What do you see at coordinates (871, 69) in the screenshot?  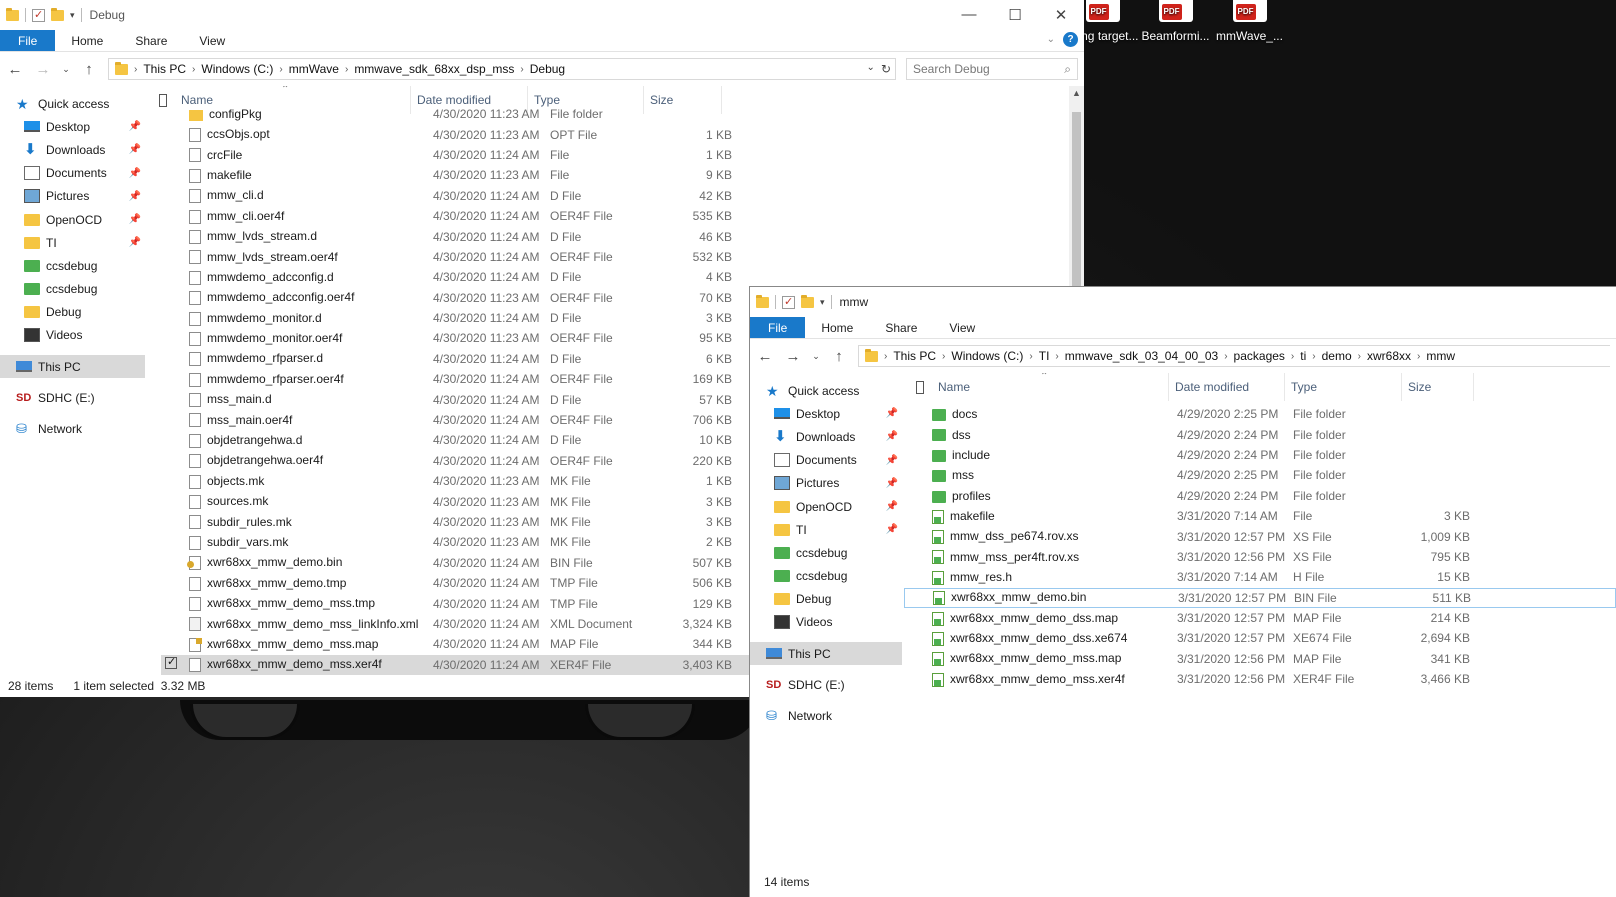 I see `address-dropdown-icon: ⌄` at bounding box center [871, 69].